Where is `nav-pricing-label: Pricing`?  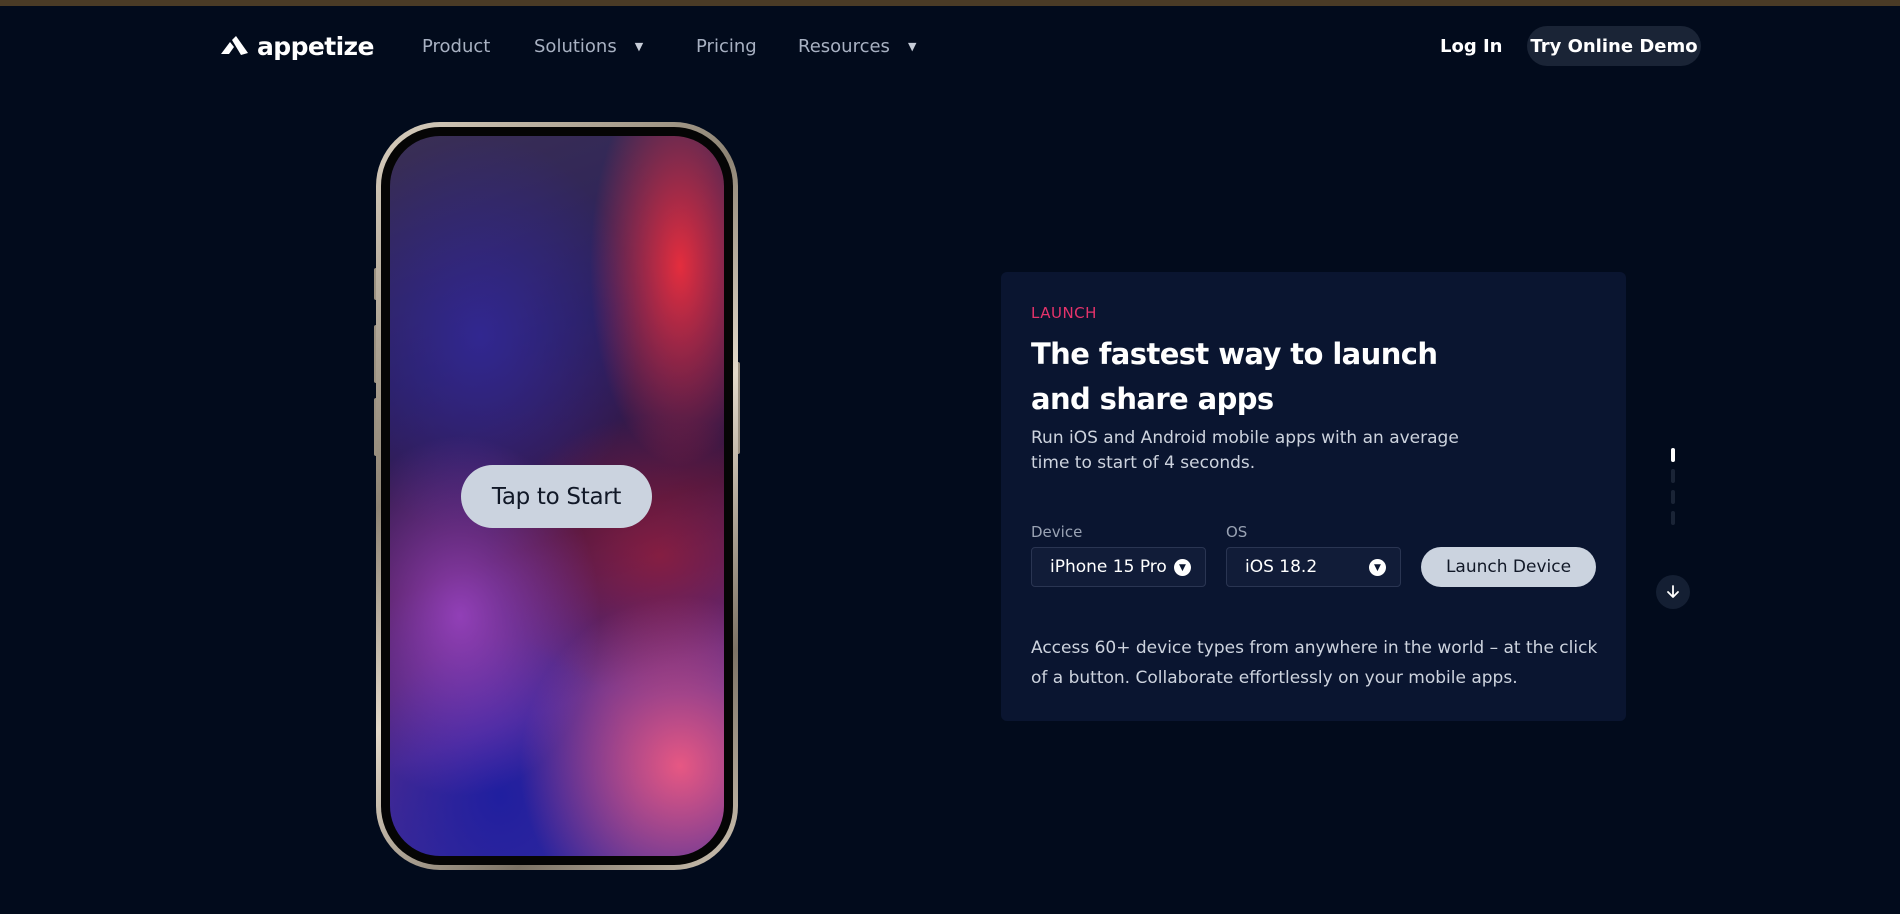 nav-pricing-label: Pricing is located at coordinates (726, 46).